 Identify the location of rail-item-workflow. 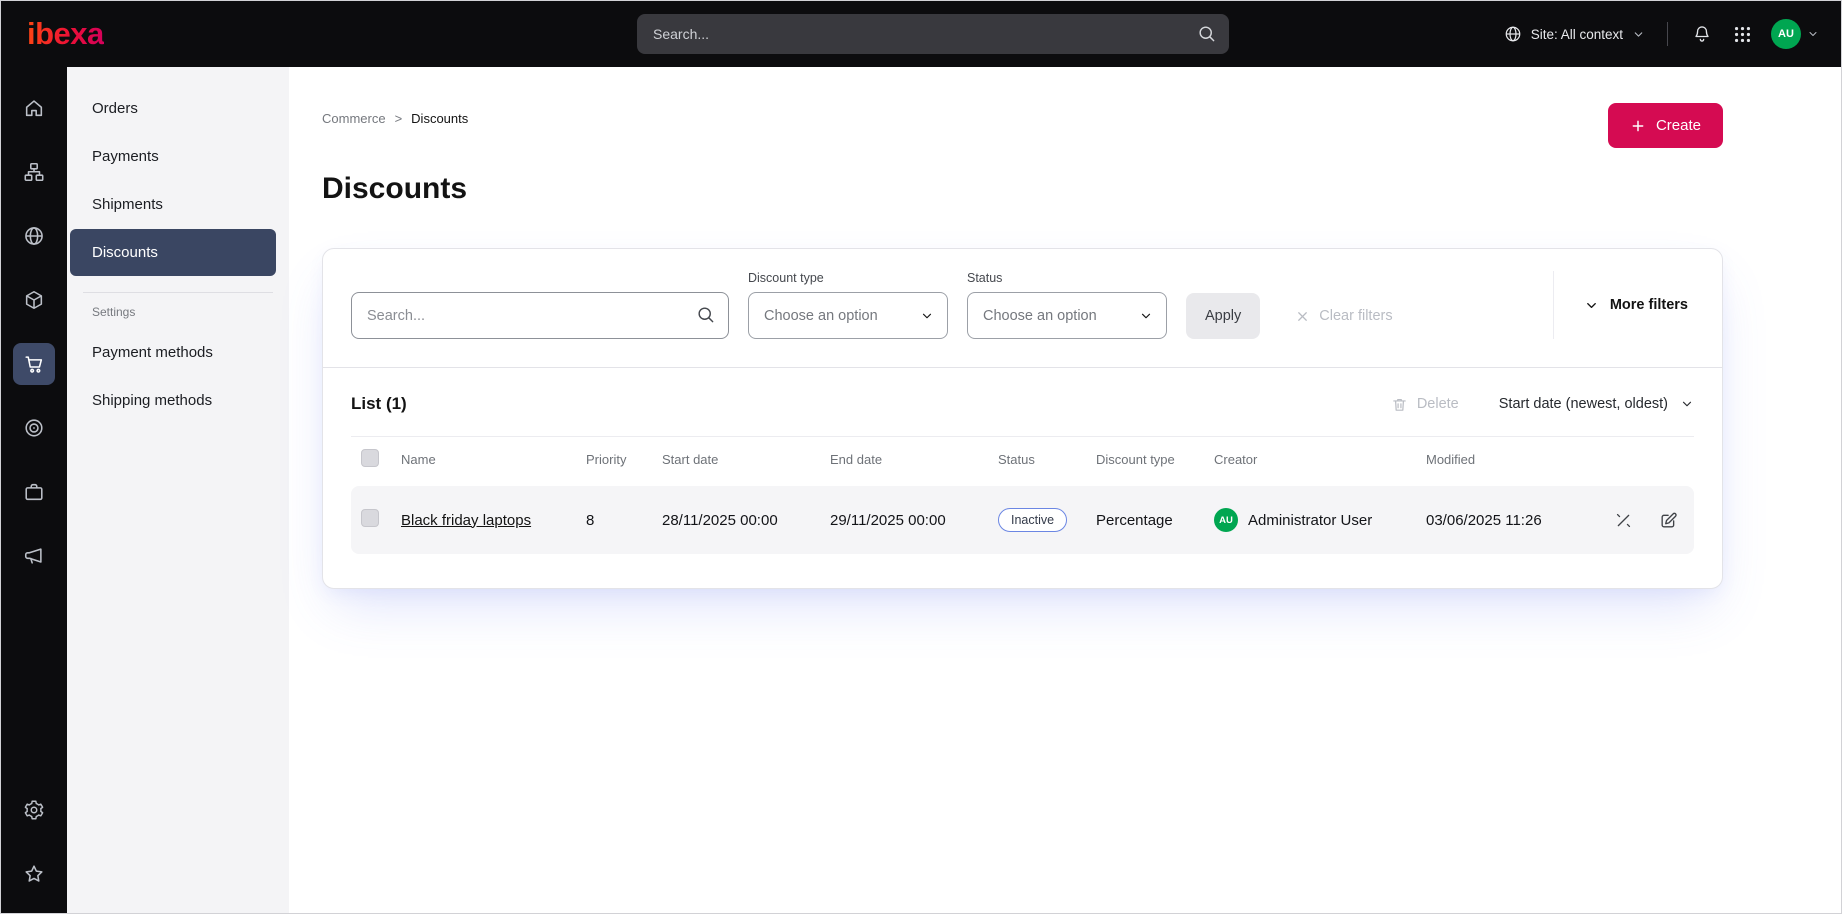
(34, 492).